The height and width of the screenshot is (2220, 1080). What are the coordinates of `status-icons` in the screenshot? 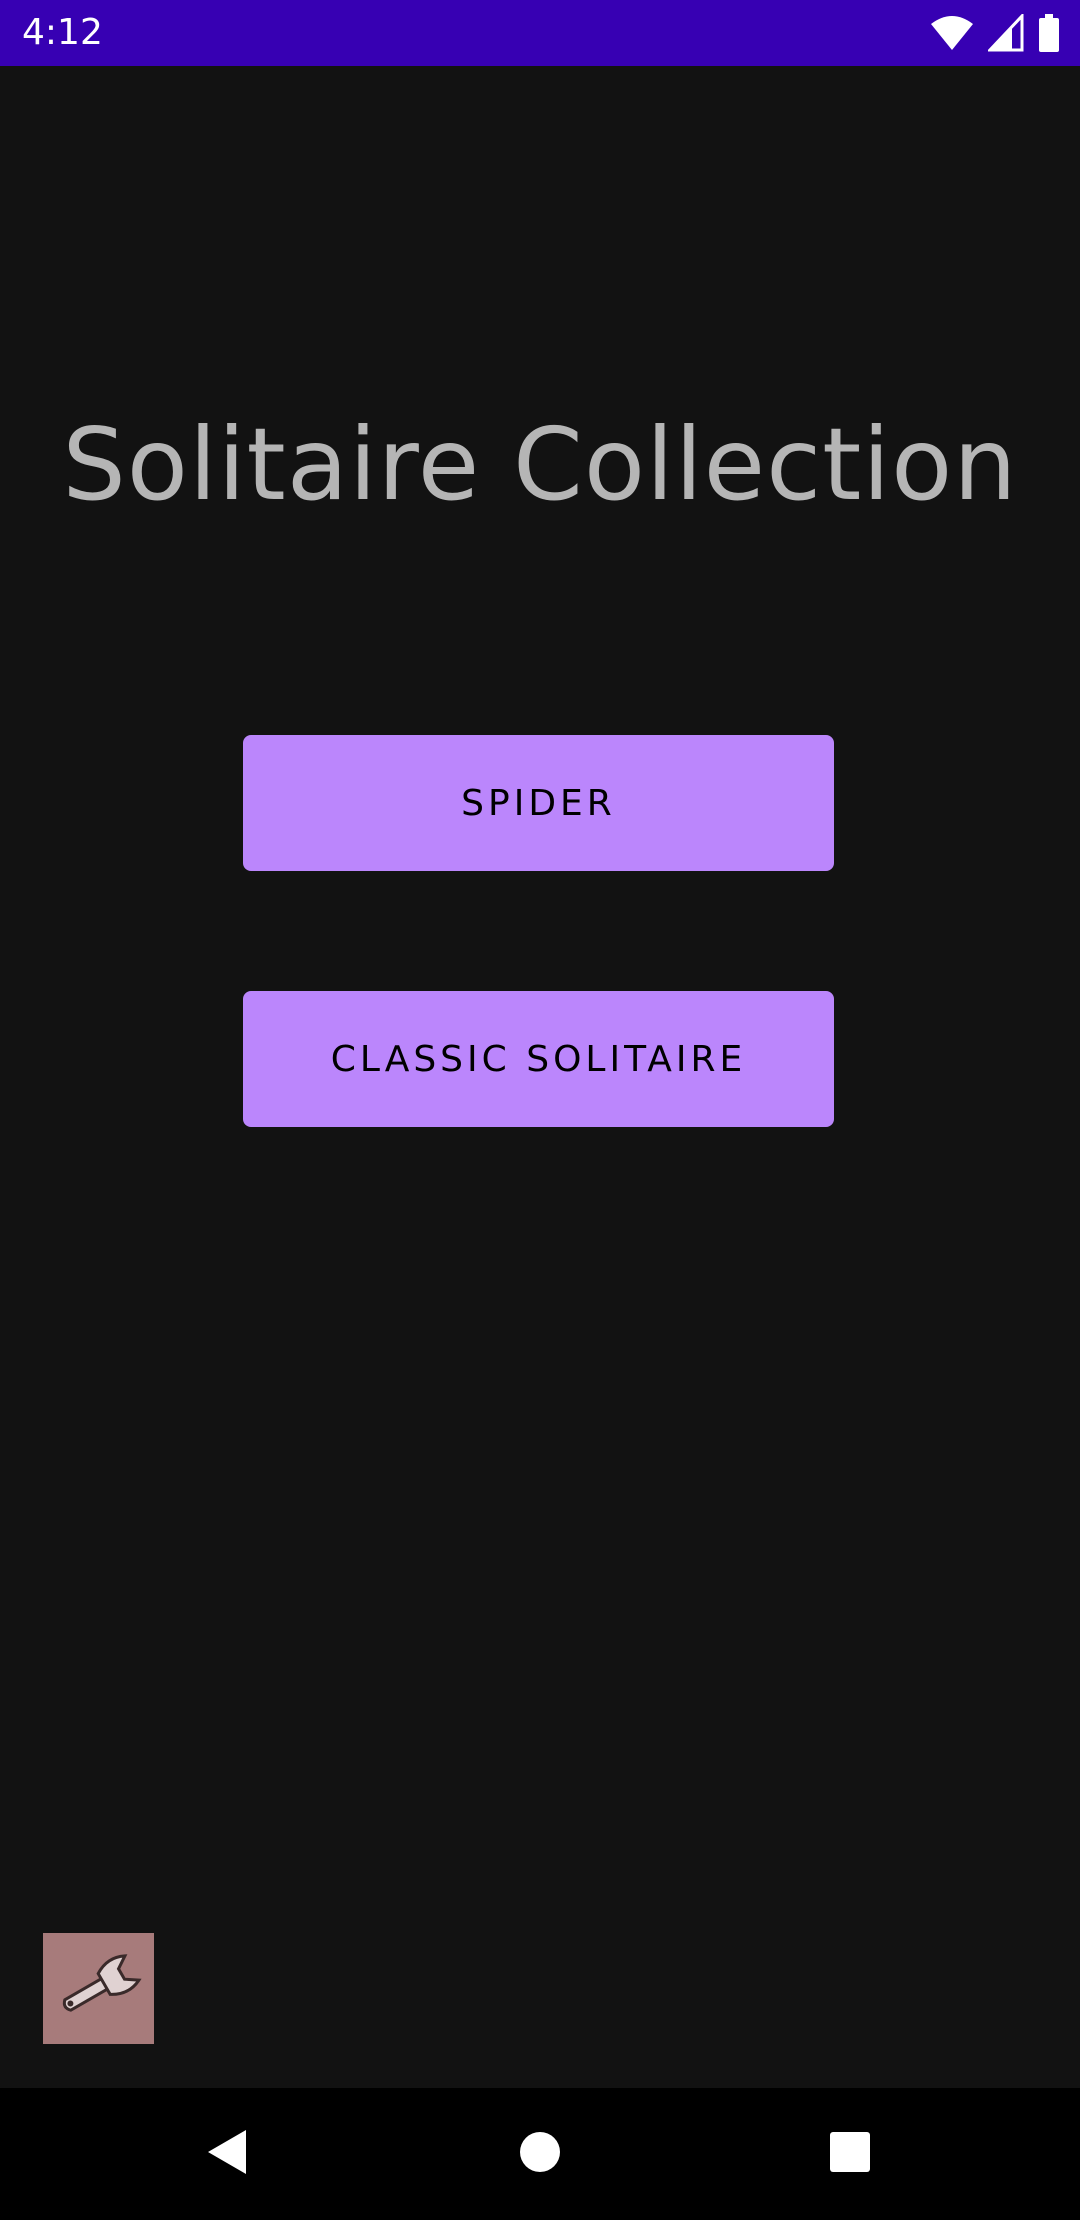 It's located at (995, 32).